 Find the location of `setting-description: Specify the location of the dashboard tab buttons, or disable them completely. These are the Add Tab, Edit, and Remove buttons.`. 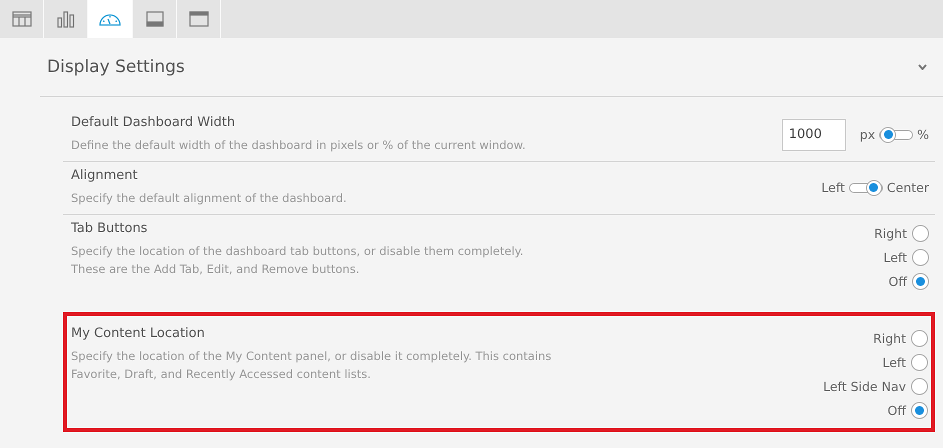

setting-description: Specify the location of the dashboard tab buttons, or disable them completely. These are the Add Tab, Edit, and Remove buttons. is located at coordinates (297, 260).